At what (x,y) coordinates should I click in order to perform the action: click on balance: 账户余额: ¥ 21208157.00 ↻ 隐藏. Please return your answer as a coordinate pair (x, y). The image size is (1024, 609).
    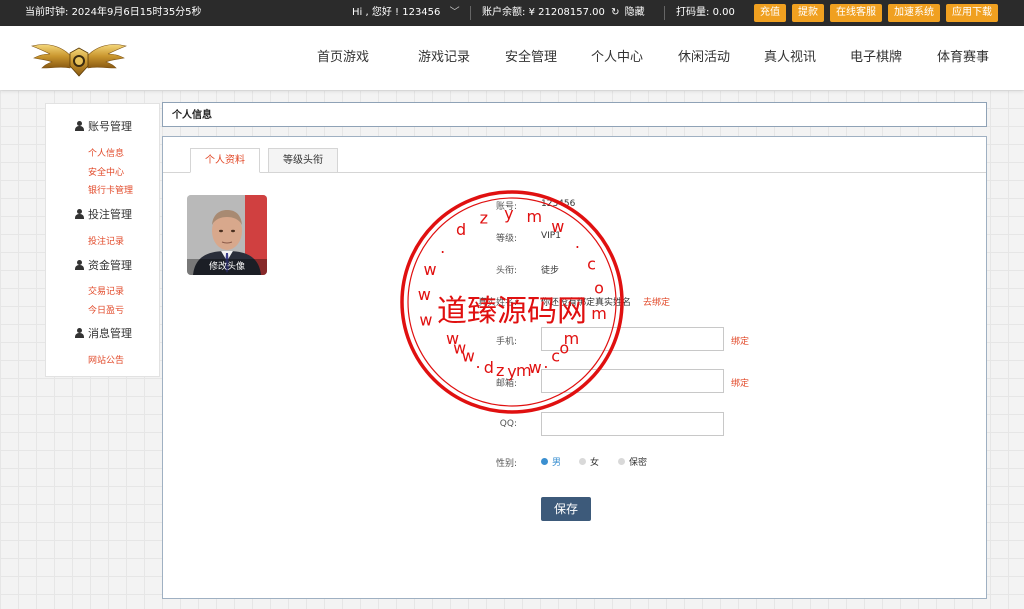
    Looking at the image, I should click on (563, 13).